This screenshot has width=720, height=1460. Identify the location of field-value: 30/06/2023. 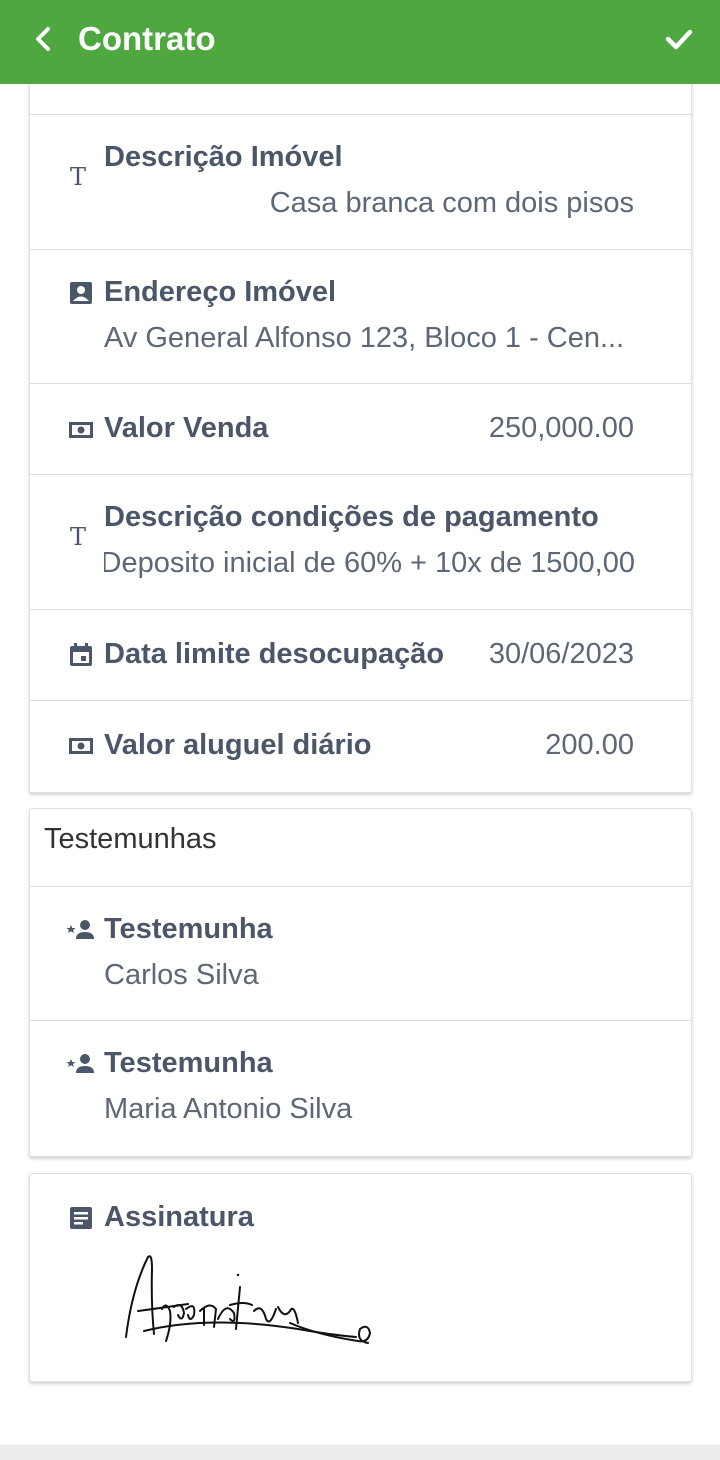
(561, 654).